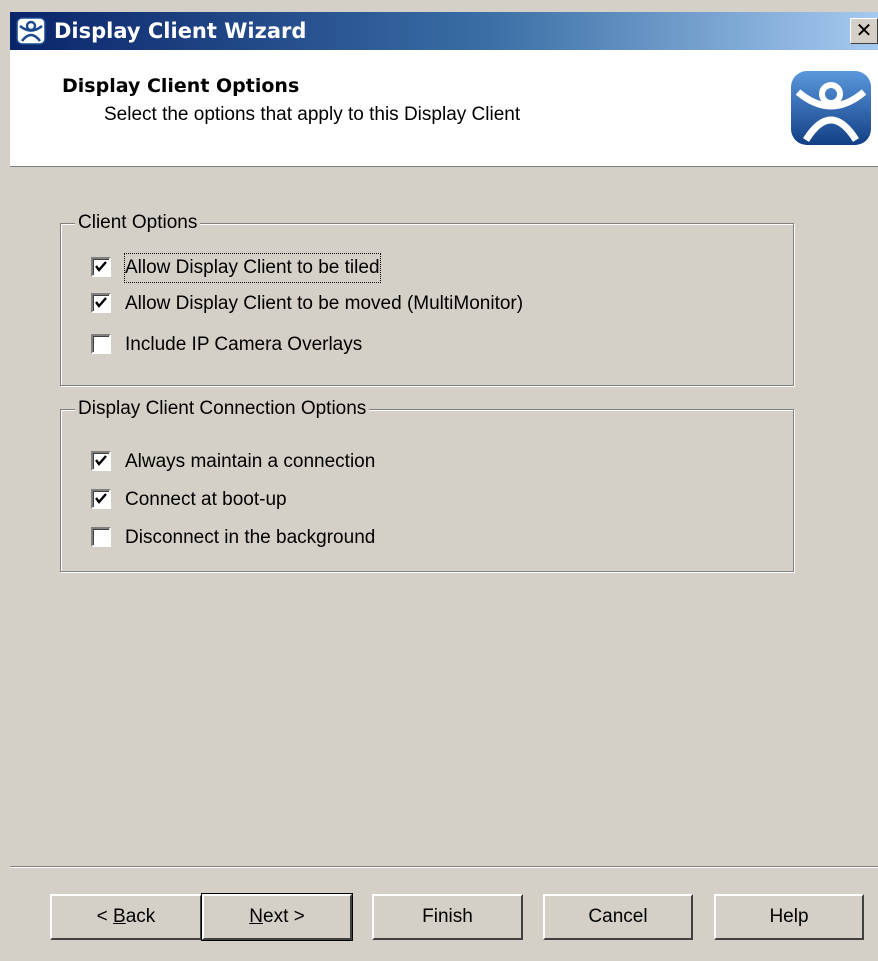 The height and width of the screenshot is (961, 878). I want to click on page-title: Display Client Options, so click(181, 86).